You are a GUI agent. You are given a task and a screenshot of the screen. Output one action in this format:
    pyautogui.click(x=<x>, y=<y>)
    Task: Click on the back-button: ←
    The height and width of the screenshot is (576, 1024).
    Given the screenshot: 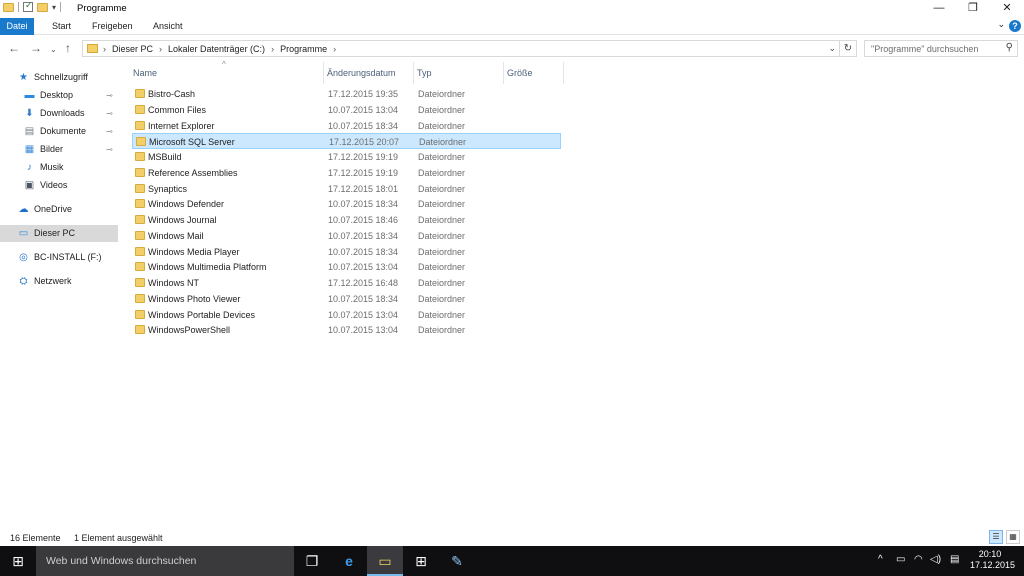 What is the action you would take?
    pyautogui.click(x=14, y=48)
    